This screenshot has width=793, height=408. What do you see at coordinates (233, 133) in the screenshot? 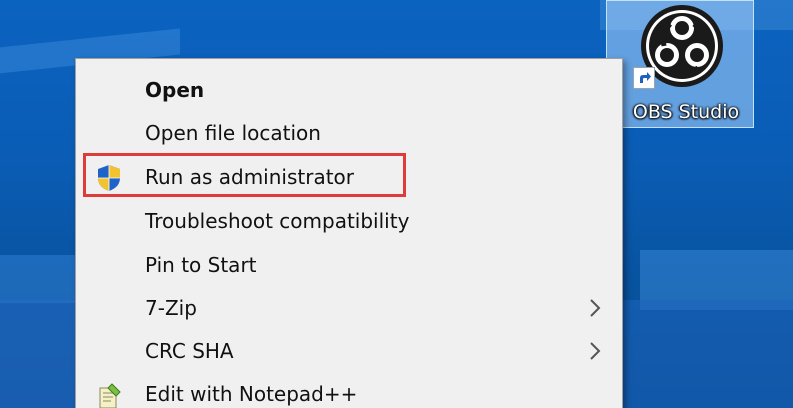
I see `menu-item-label: Open file location` at bounding box center [233, 133].